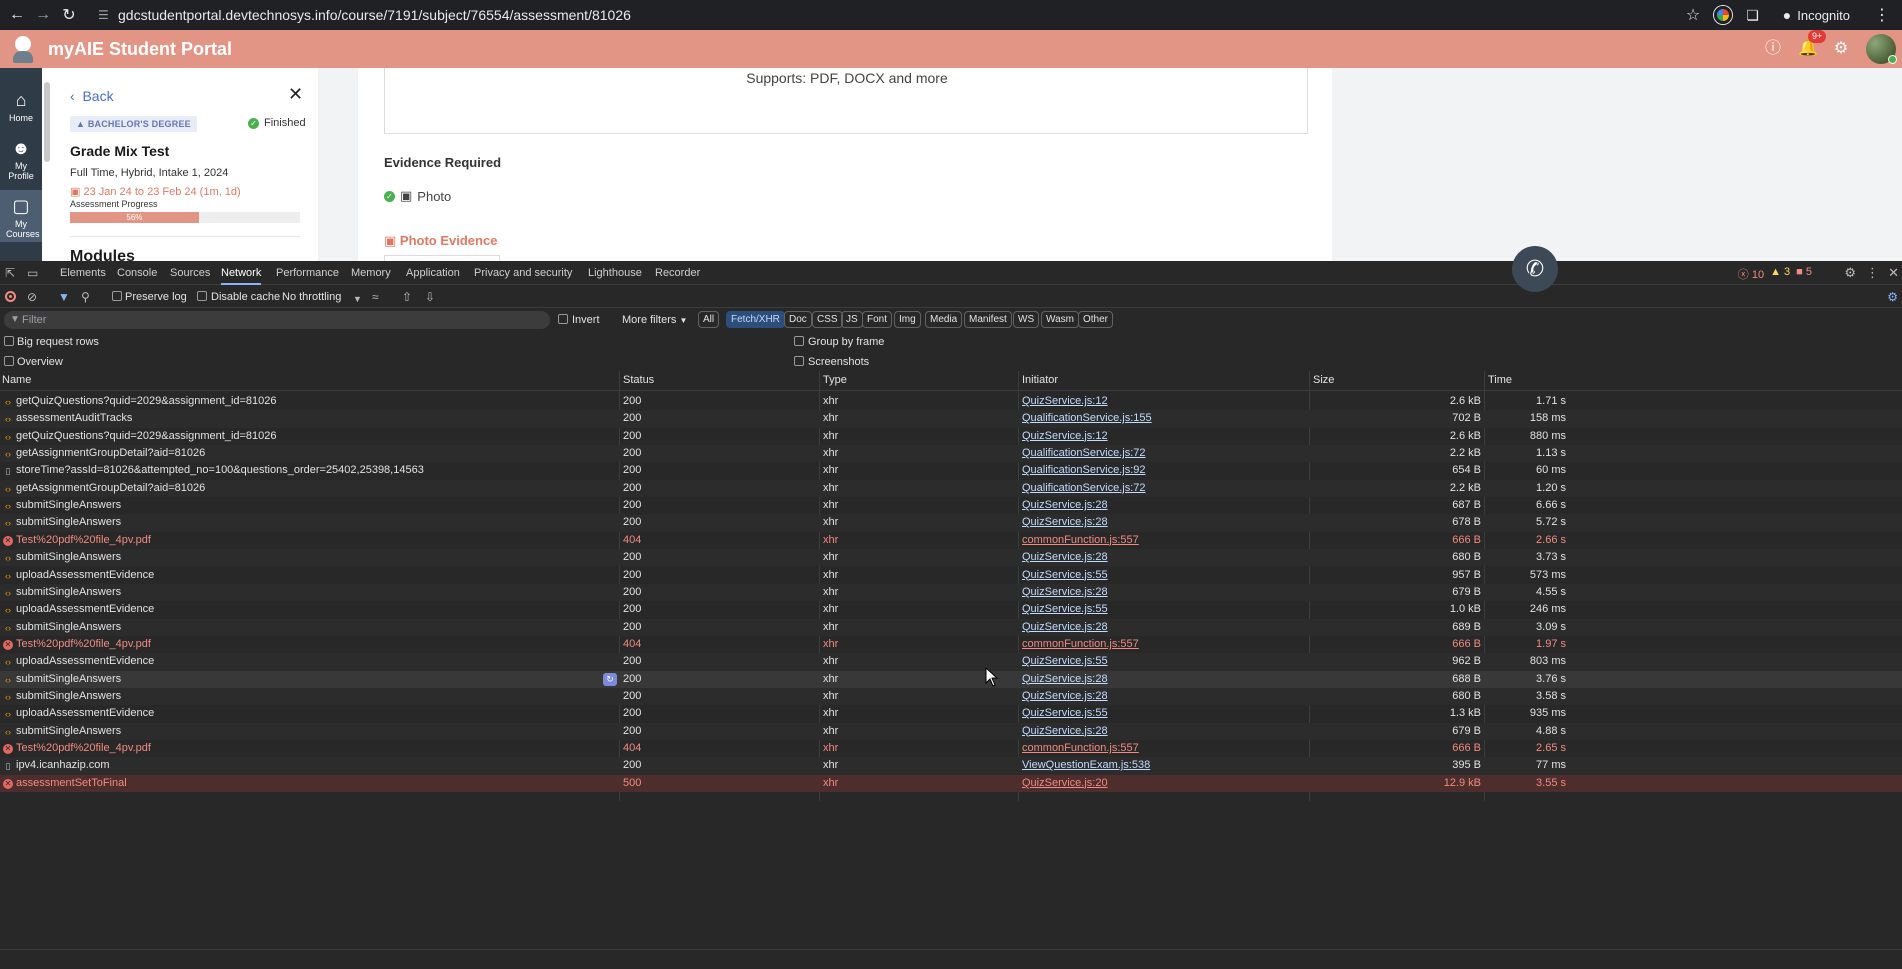 This screenshot has height=969, width=1902. I want to click on tab-lighthouse: Lighthouse, so click(615, 273).